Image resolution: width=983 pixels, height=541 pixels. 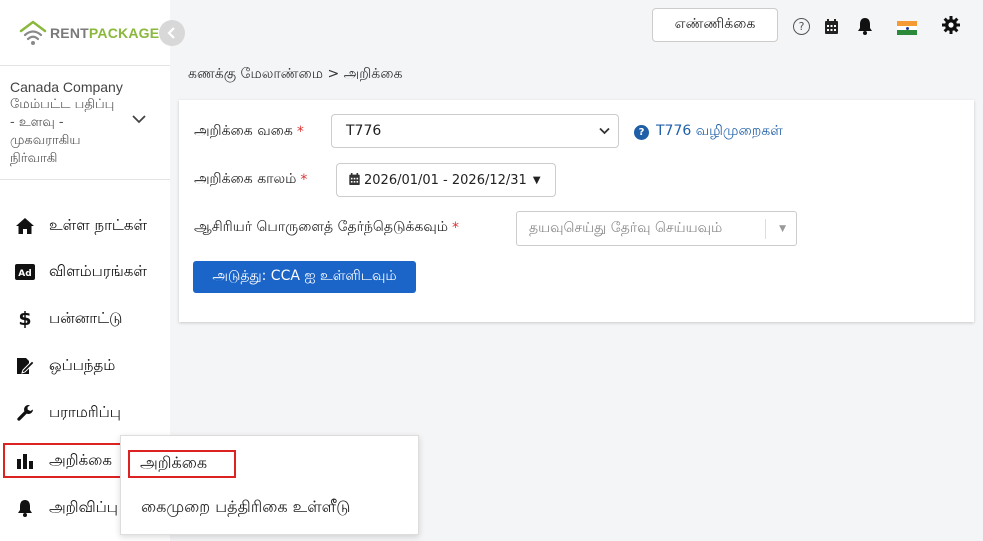 What do you see at coordinates (715, 25) in the screenshot?
I see `count-button: எண்ணிக்கை` at bounding box center [715, 25].